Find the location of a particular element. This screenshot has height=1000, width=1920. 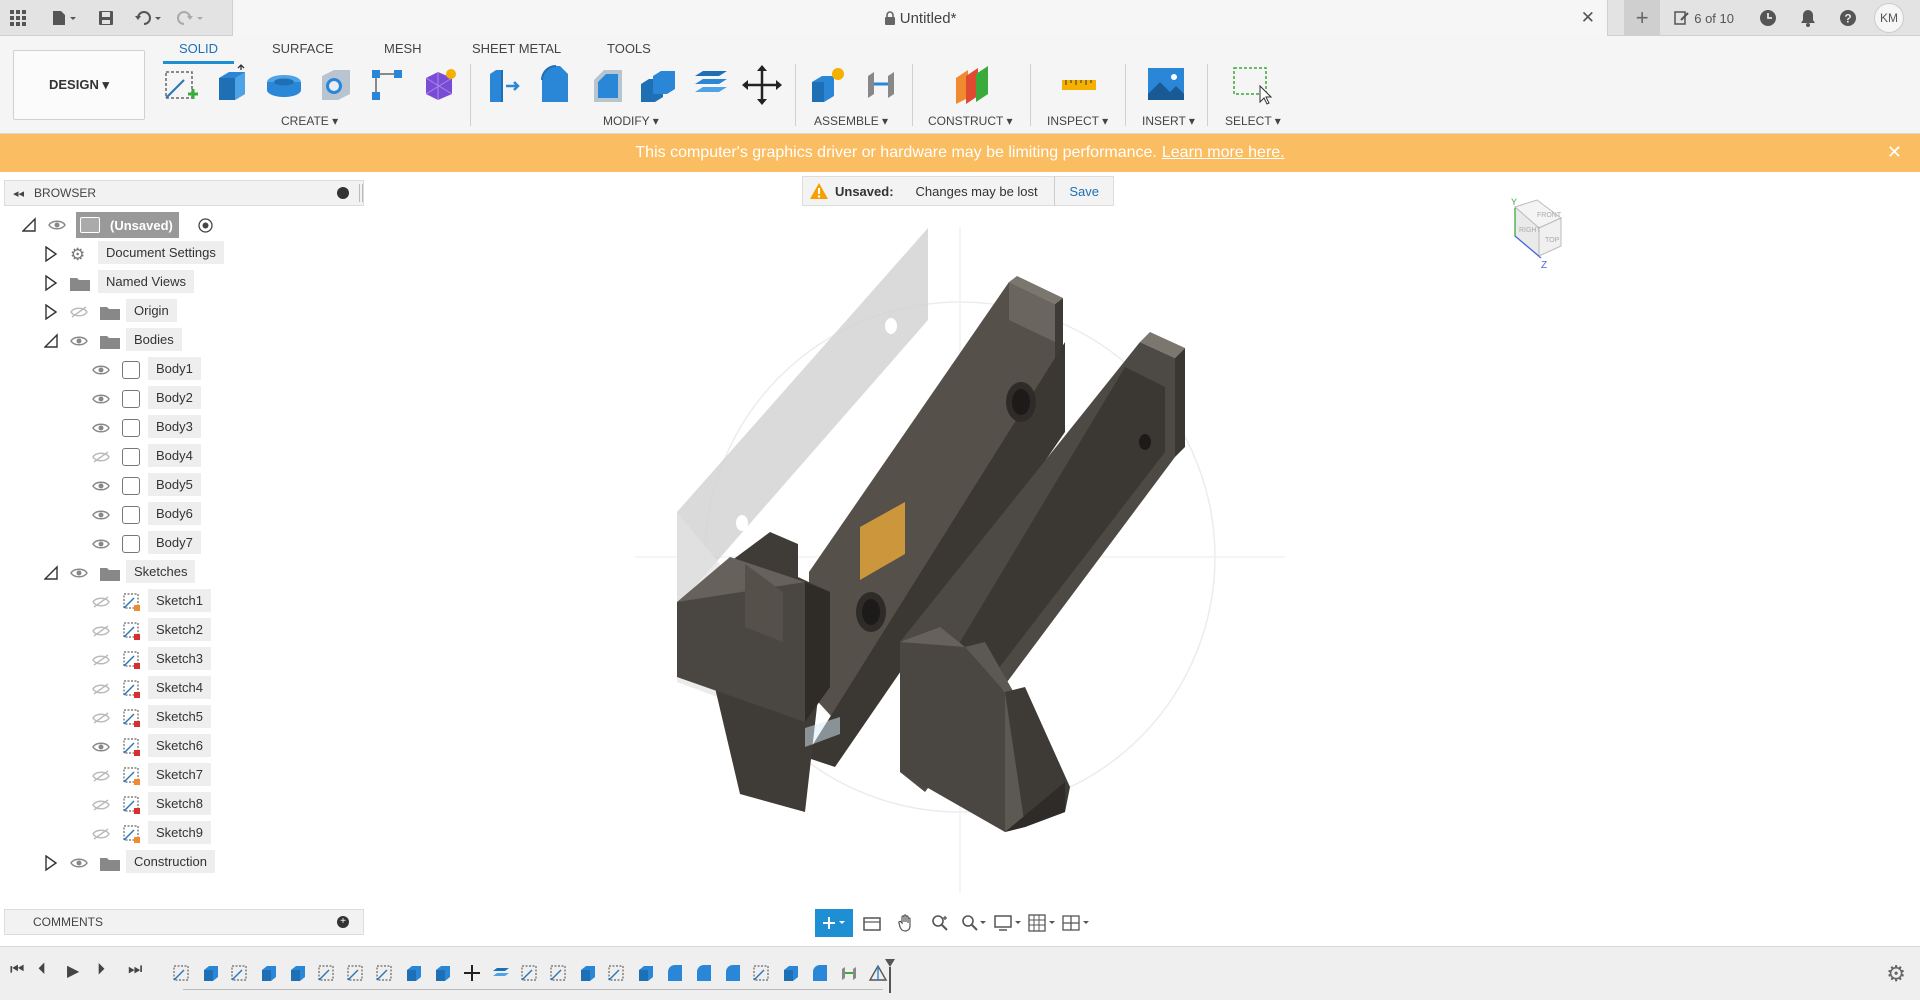

timeline-joint-icon is located at coordinates (849, 973).